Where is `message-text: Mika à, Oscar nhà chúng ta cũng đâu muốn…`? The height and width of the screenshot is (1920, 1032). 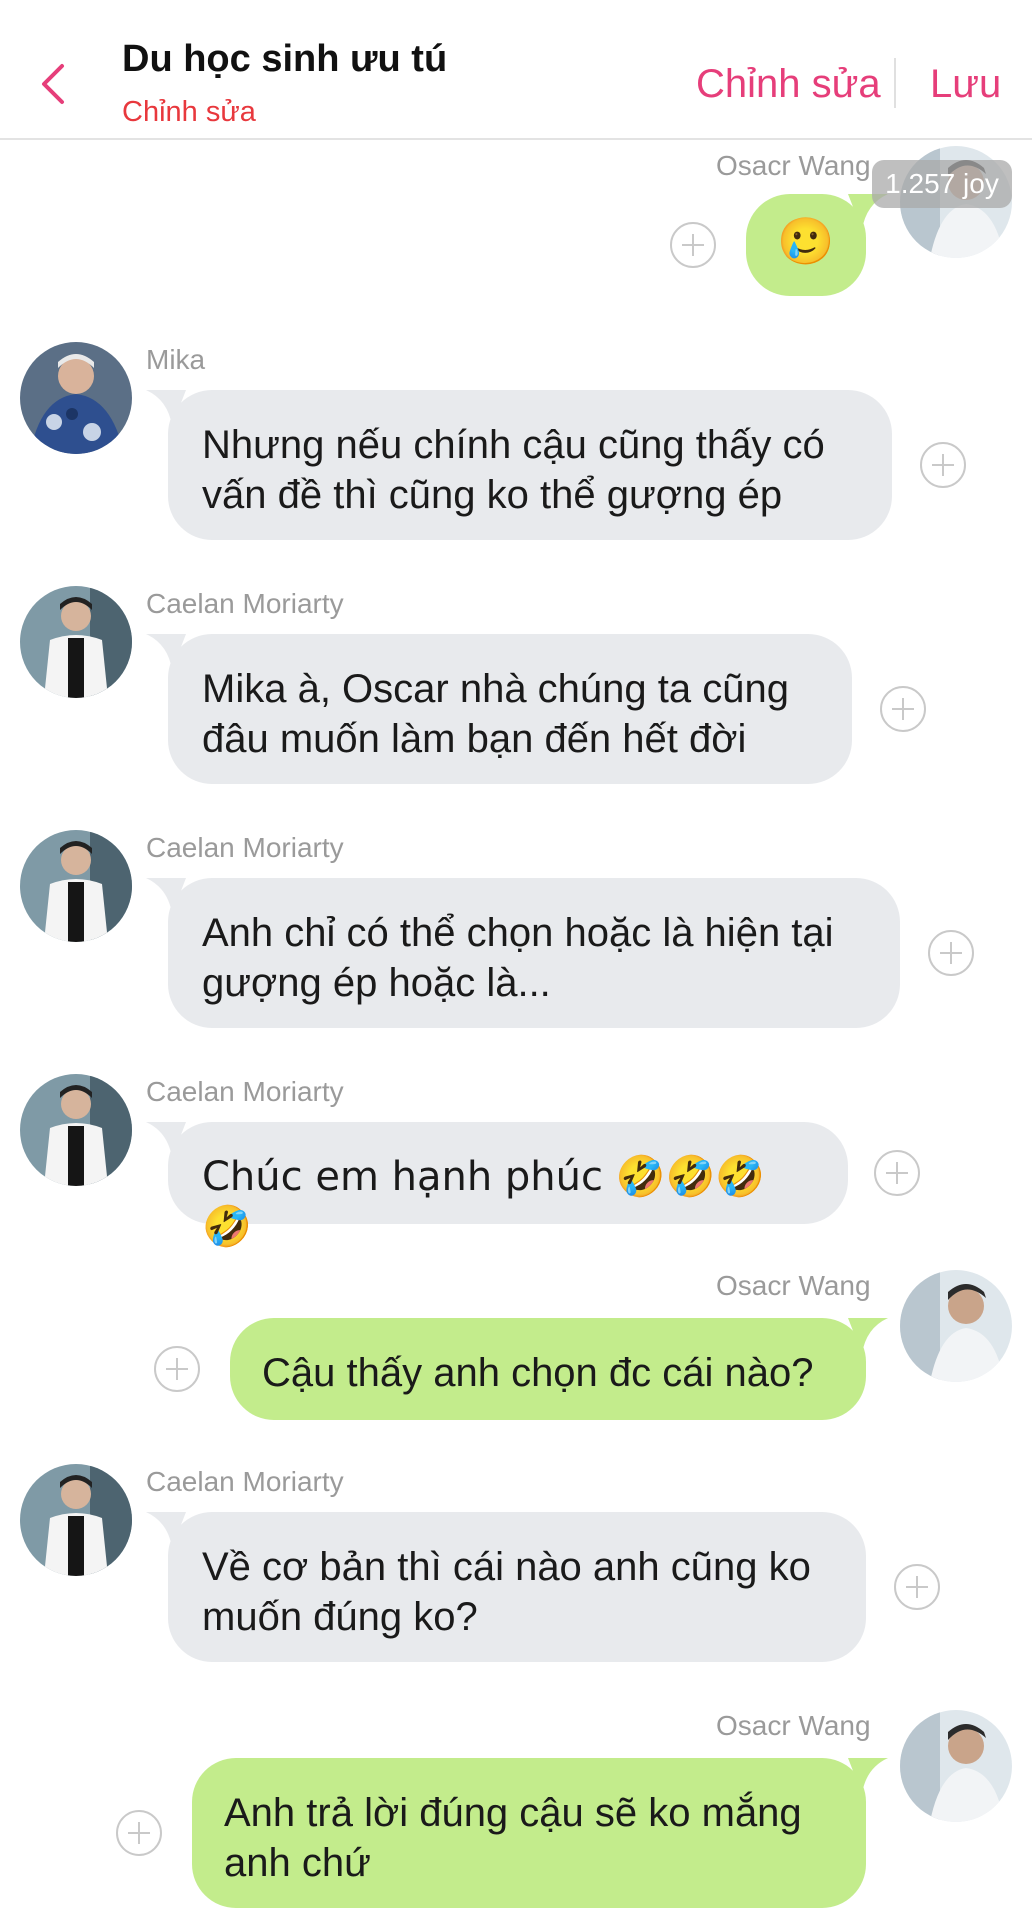
message-text: Mika à, Oscar nhà chúng ta cũng đâu muốn… is located at coordinates (495, 714).